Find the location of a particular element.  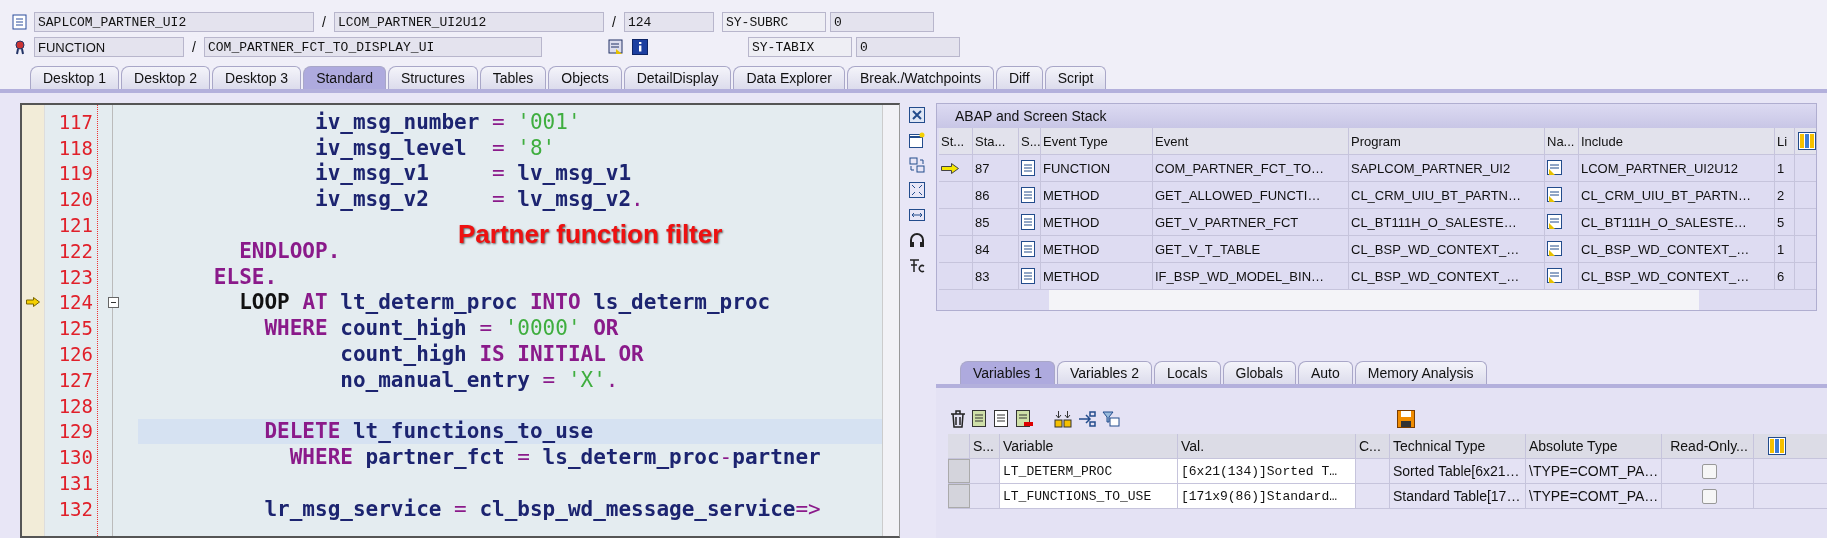

field-name-input: SY-SUBRC is located at coordinates (774, 22).